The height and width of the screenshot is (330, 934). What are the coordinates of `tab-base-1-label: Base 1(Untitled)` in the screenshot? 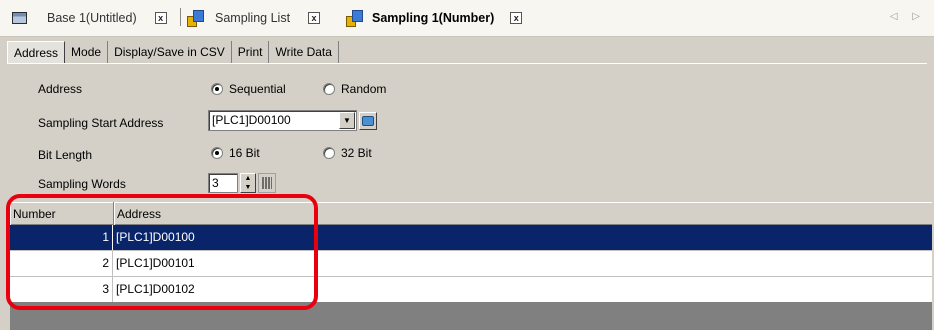 It's located at (92, 18).